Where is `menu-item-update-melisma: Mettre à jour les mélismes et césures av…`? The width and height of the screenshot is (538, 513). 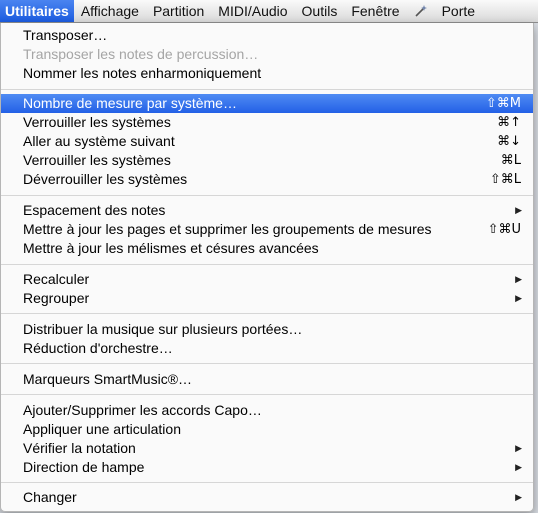
menu-item-update-melisma: Mettre à jour les mélismes et césures av… is located at coordinates (267, 248).